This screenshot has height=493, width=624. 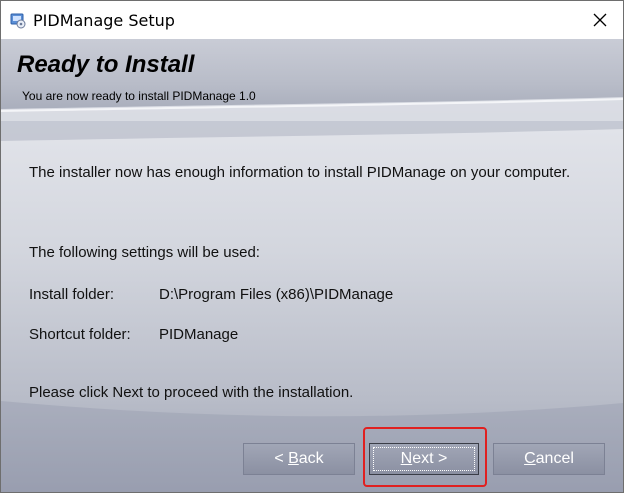 I want to click on install-folder-label: Install folder:, so click(x=72, y=294).